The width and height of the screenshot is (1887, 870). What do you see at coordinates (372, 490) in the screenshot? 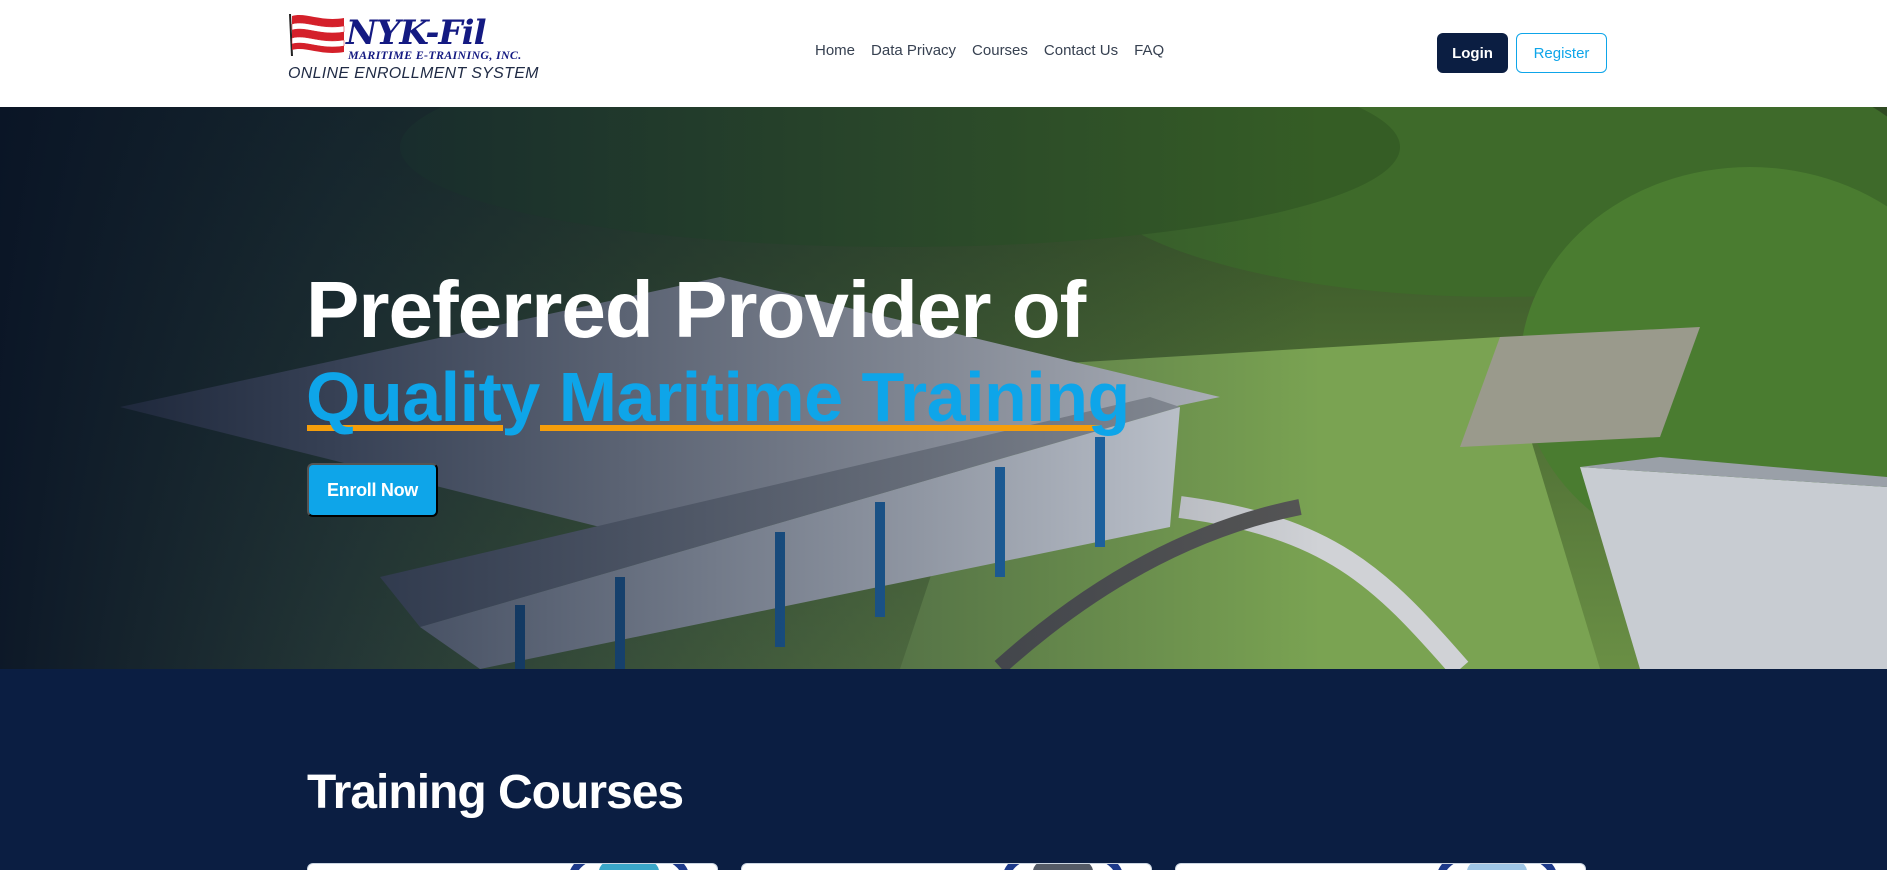
I see `enroll-now-button: Enroll Now` at bounding box center [372, 490].